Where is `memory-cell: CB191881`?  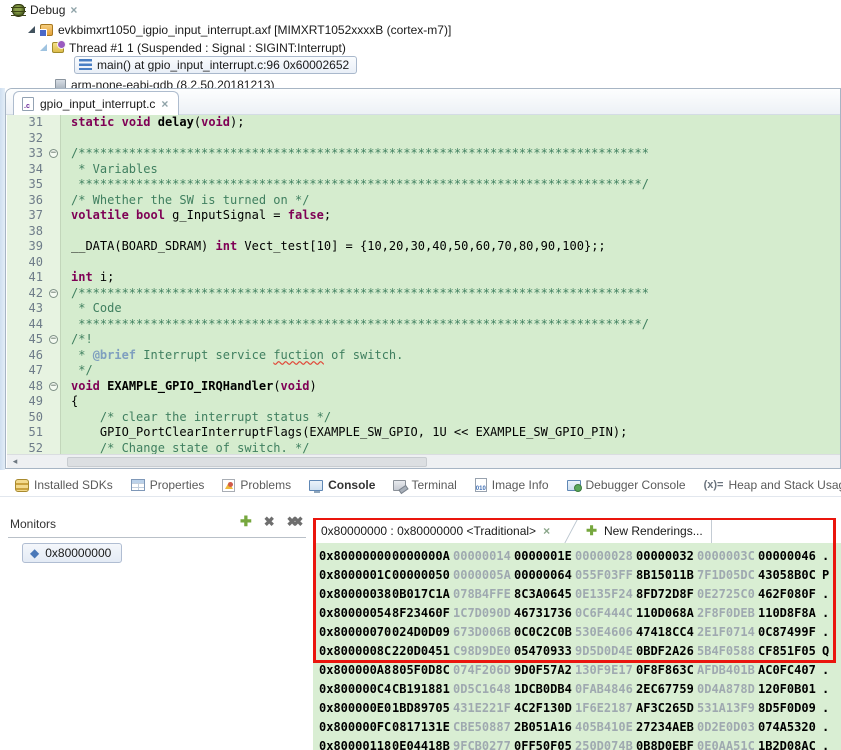
memory-cell: CB191881 is located at coordinates (422, 689).